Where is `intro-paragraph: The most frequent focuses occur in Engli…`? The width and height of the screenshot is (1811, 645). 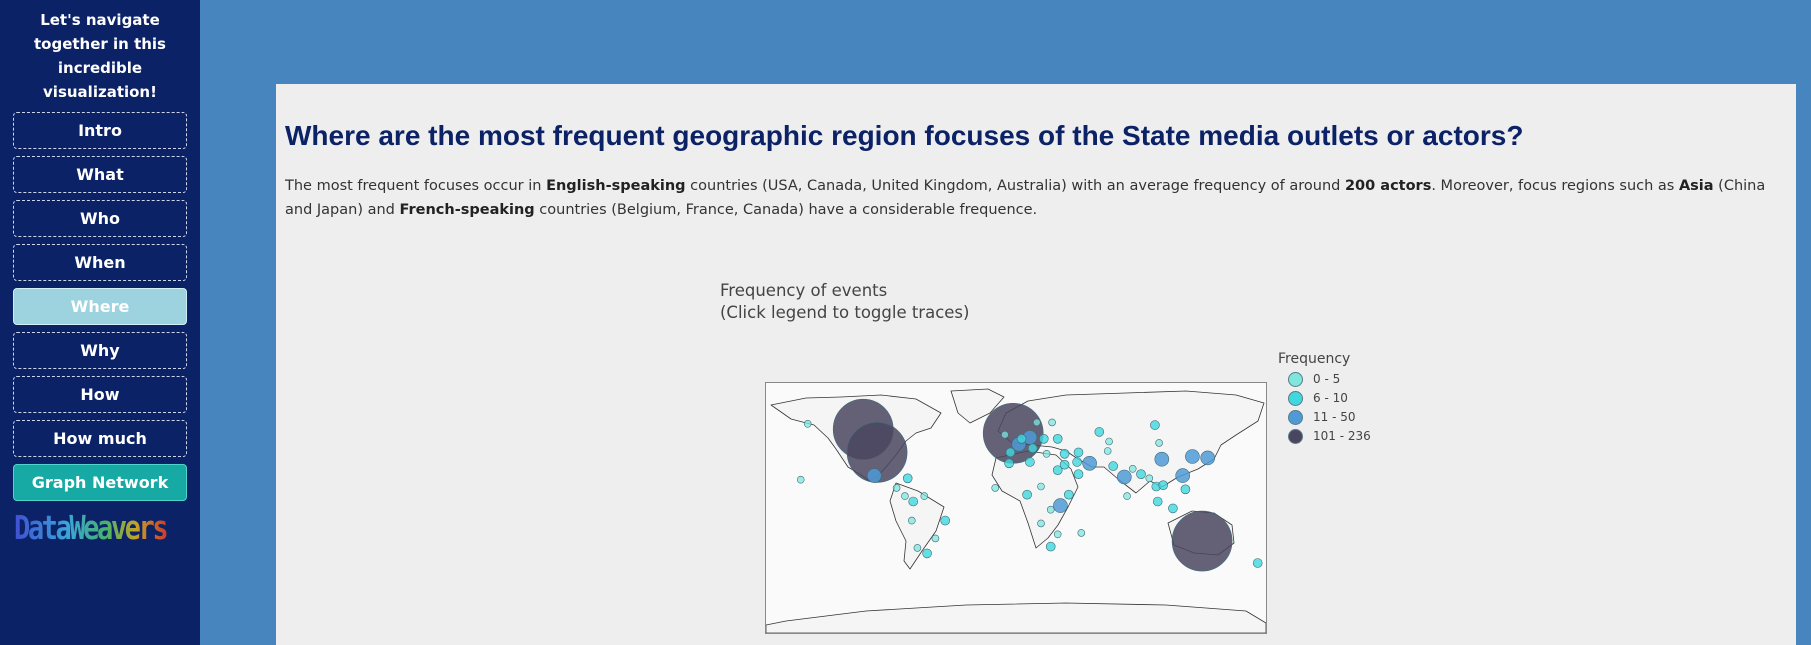 intro-paragraph: The most frequent focuses occur in Engli… is located at coordinates (1037, 198).